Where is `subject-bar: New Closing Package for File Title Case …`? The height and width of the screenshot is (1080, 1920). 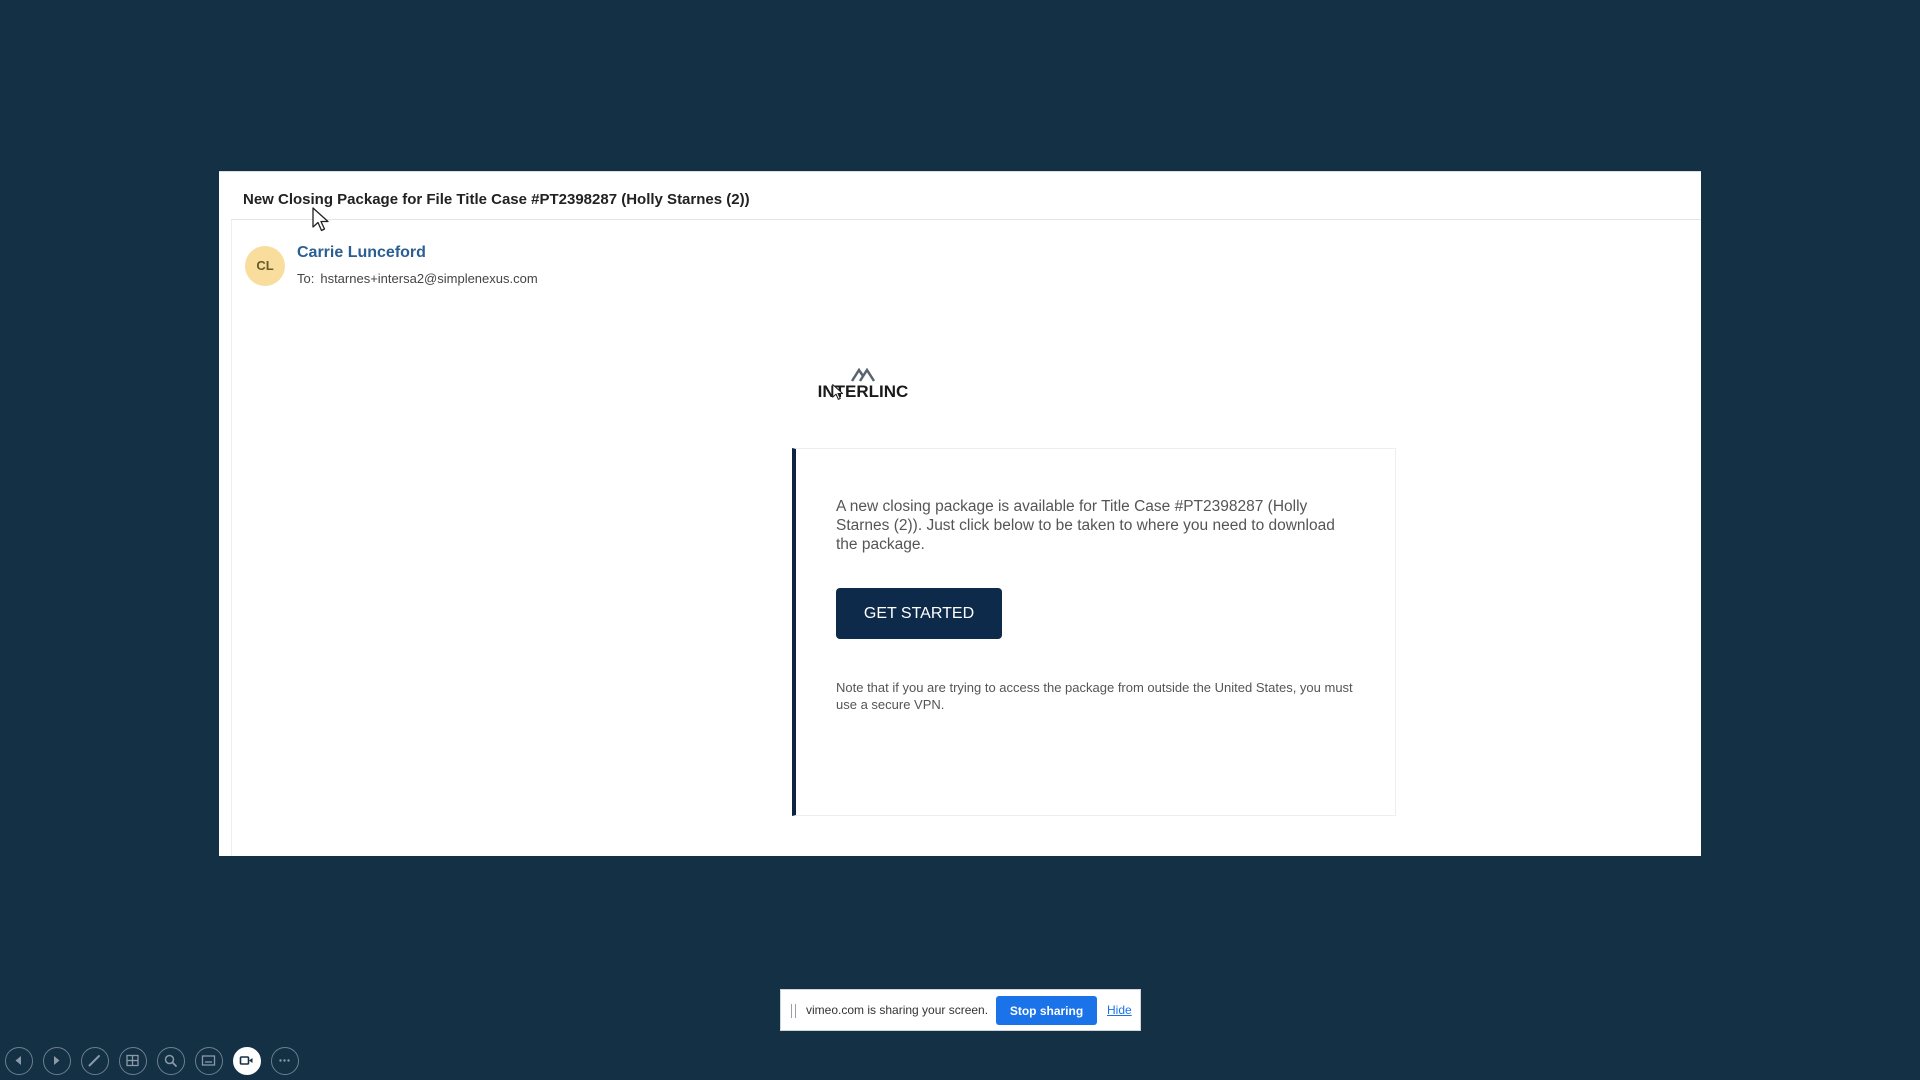 subject-bar: New Closing Package for File Title Case … is located at coordinates (966, 196).